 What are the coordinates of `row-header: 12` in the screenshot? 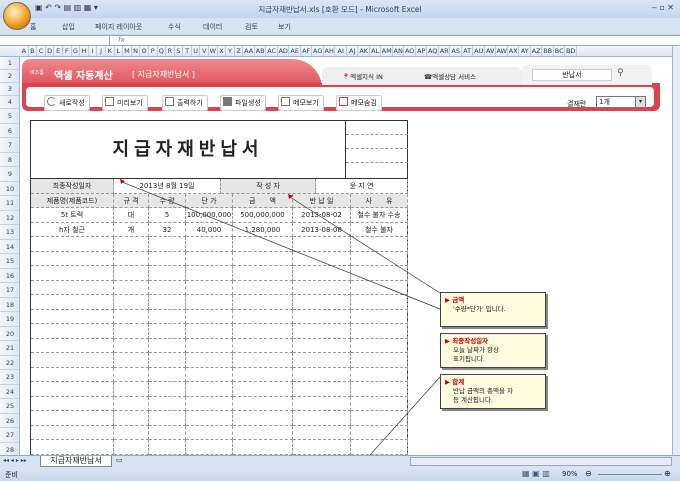 It's located at (9, 218).